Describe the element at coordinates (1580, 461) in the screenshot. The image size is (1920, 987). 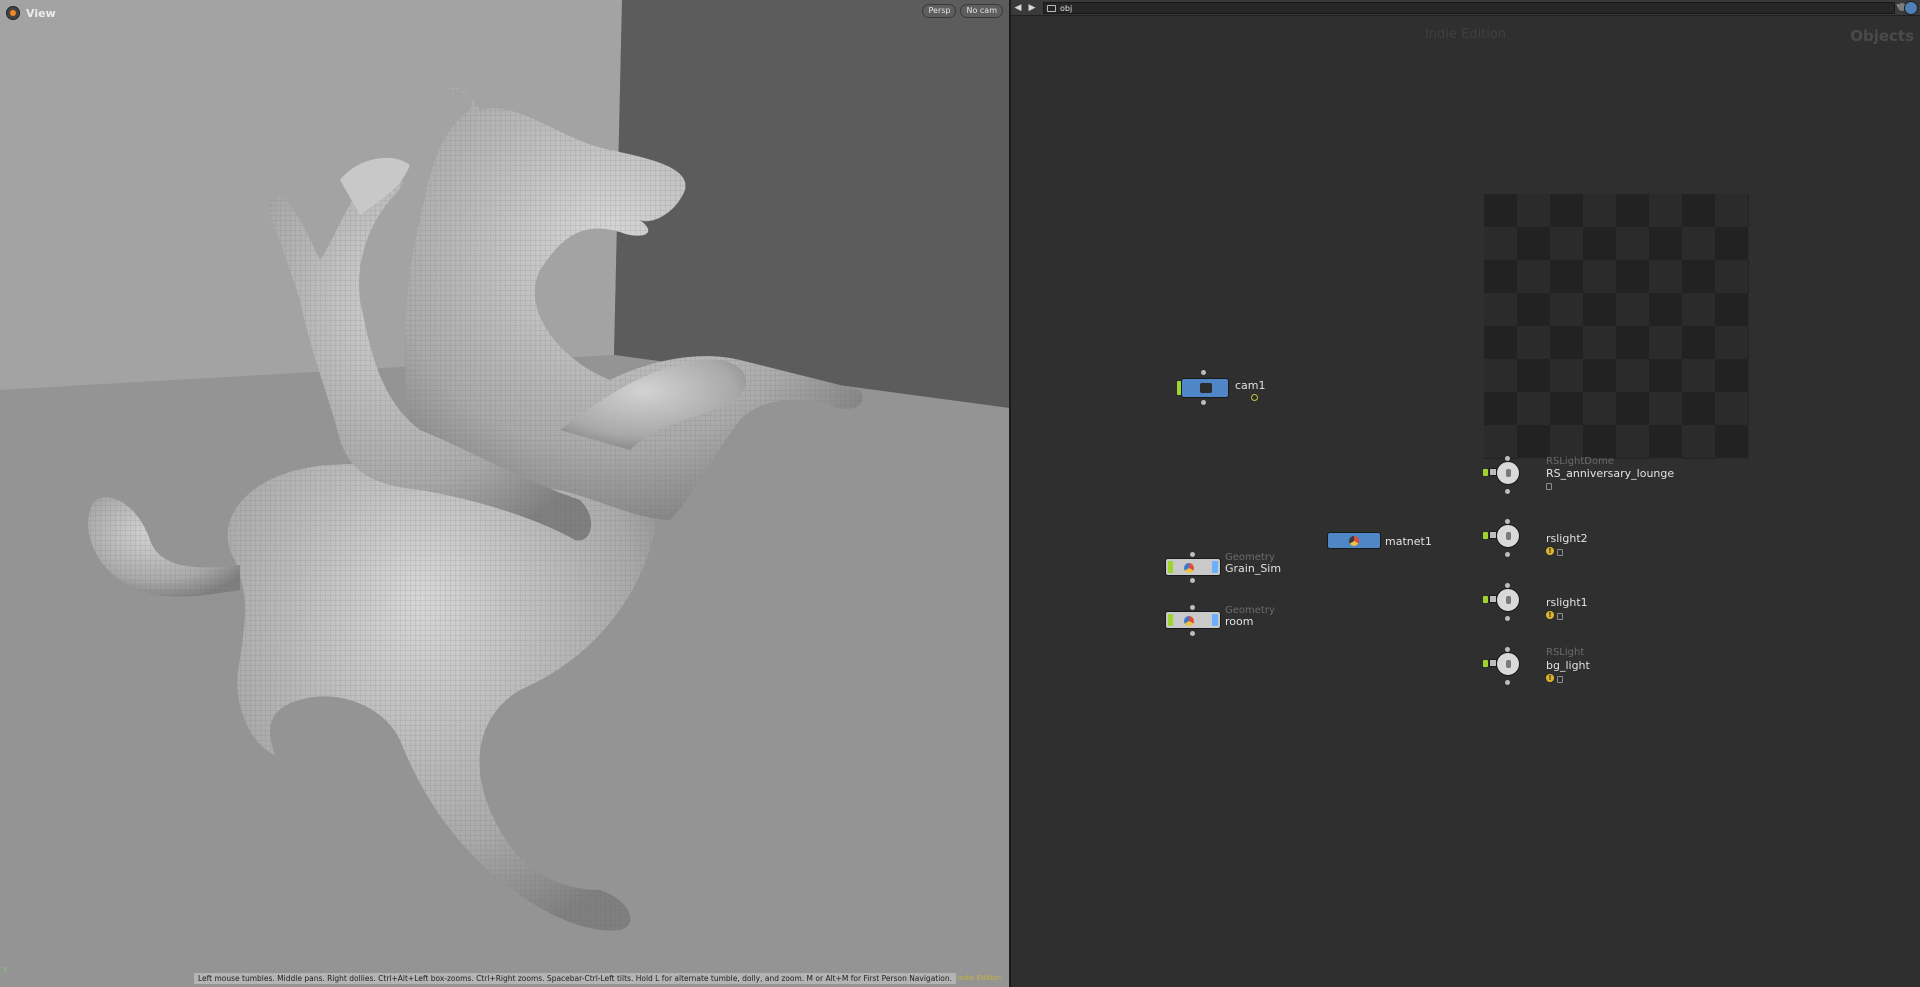
I see `node-type: RSLightDome` at that location.